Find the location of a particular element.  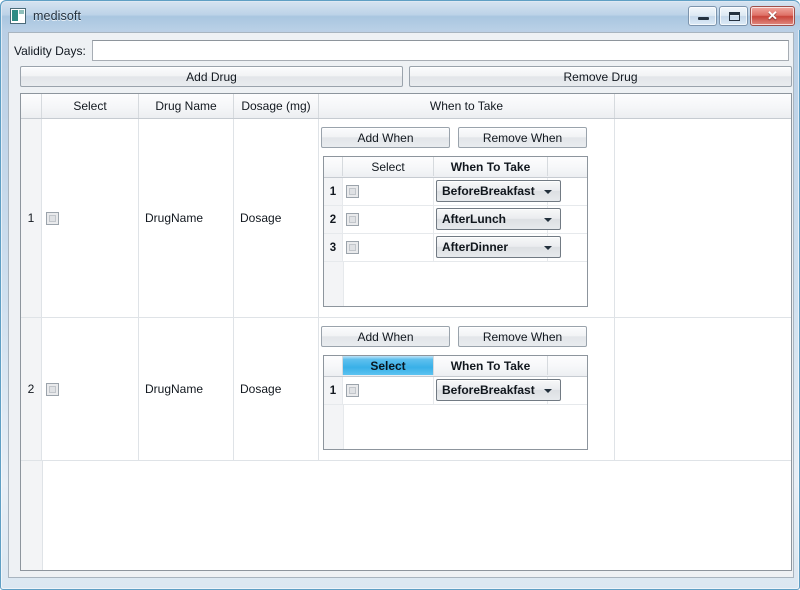

header-gutter is located at coordinates (31, 106).